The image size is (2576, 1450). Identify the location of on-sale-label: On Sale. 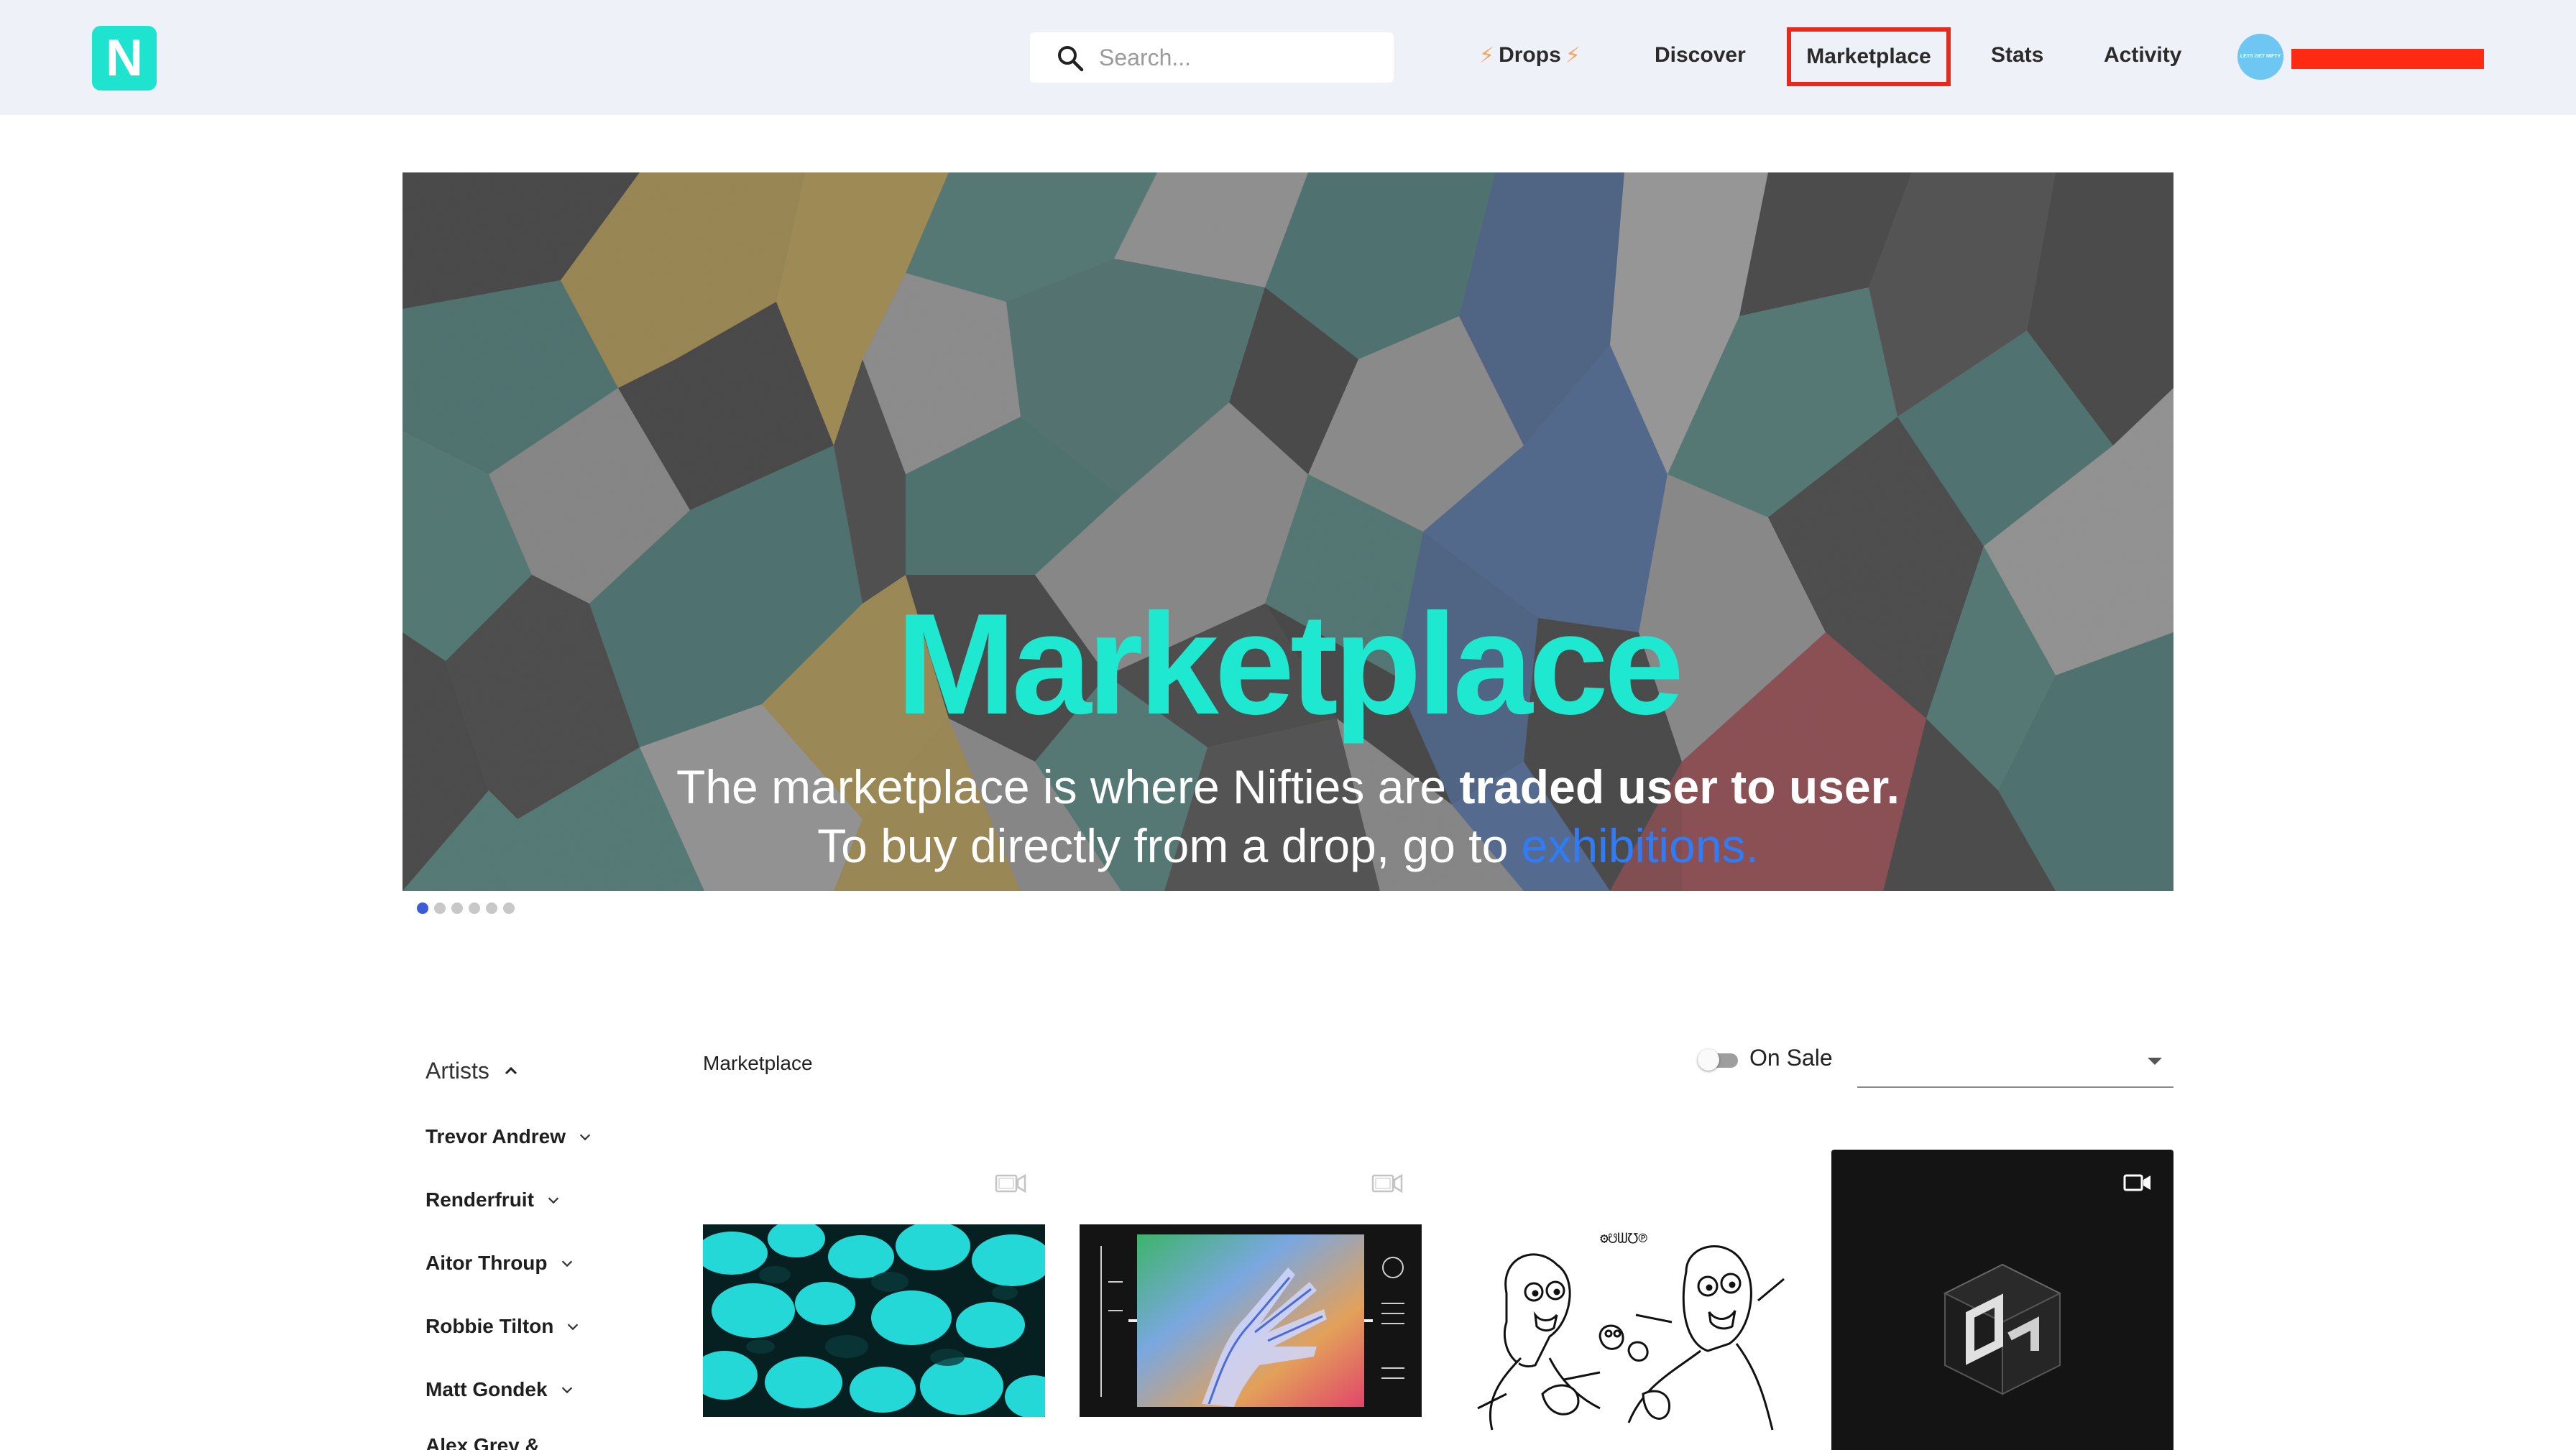
(1791, 1058).